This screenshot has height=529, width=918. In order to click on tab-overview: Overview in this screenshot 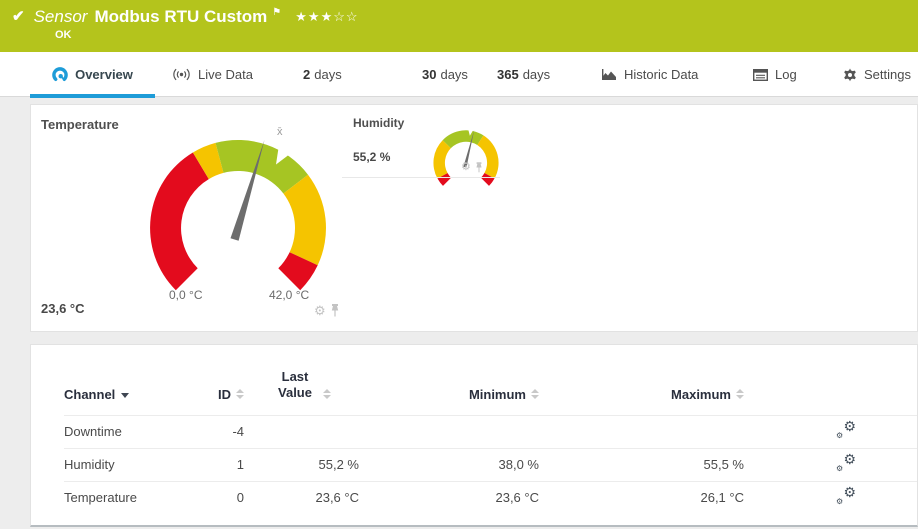, I will do `click(92, 75)`.